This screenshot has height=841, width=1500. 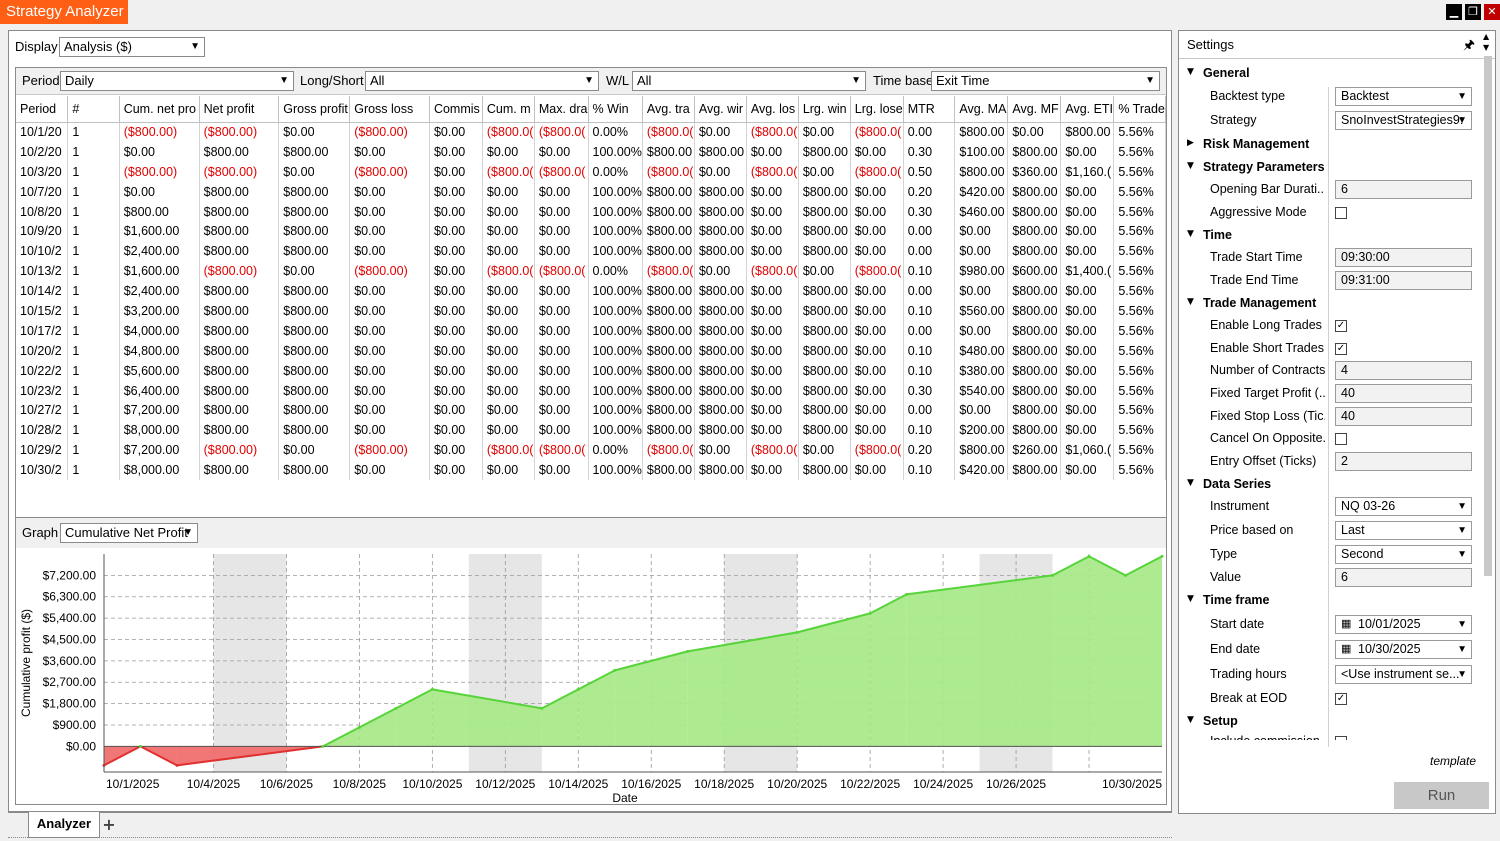 I want to click on category-risk: Risk Management, so click(x=1256, y=144).